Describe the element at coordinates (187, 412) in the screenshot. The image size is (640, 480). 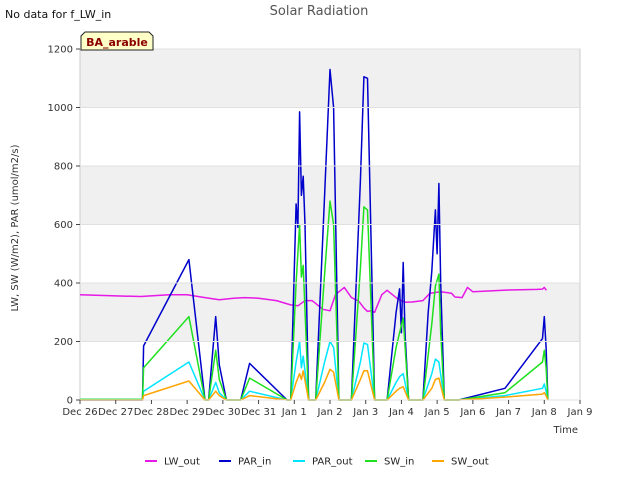
I see `x-tick-label: Dec 29` at that location.